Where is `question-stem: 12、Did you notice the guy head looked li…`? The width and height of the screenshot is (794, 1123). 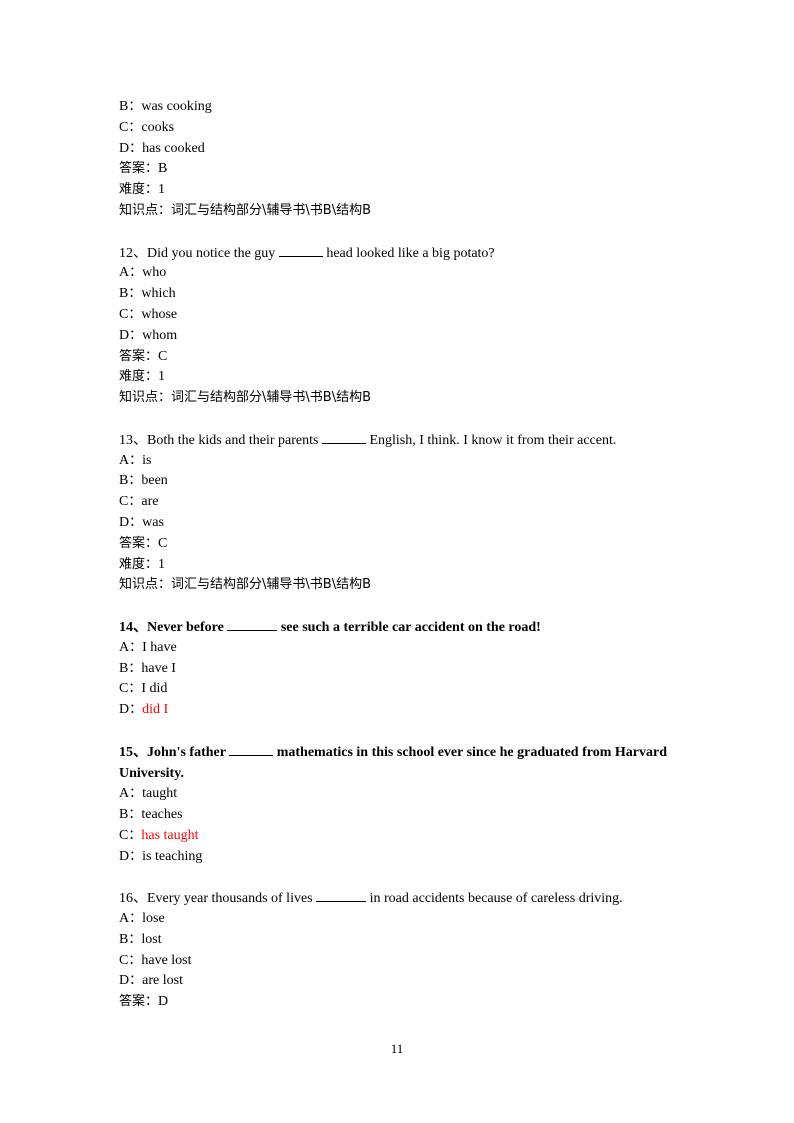
question-stem: 12、Did you notice the guy head looked li… is located at coordinates (399, 253).